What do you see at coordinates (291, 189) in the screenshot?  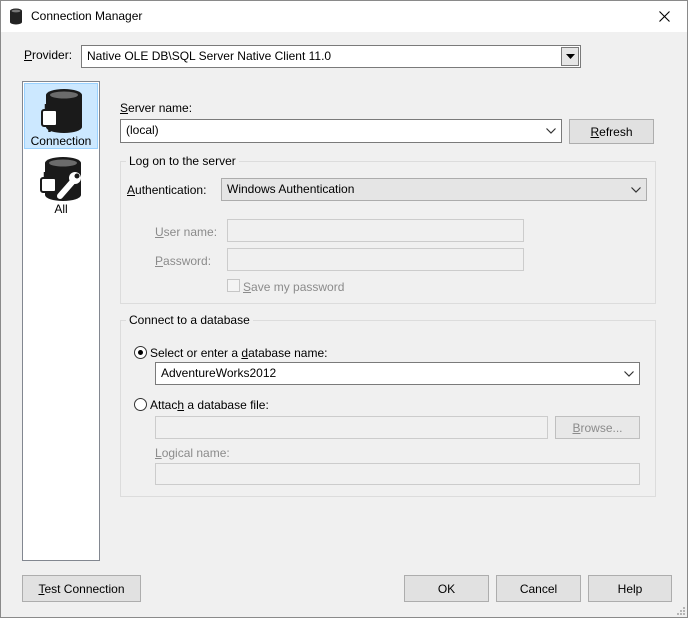 I see `authentication-value: Windows Authentication` at bounding box center [291, 189].